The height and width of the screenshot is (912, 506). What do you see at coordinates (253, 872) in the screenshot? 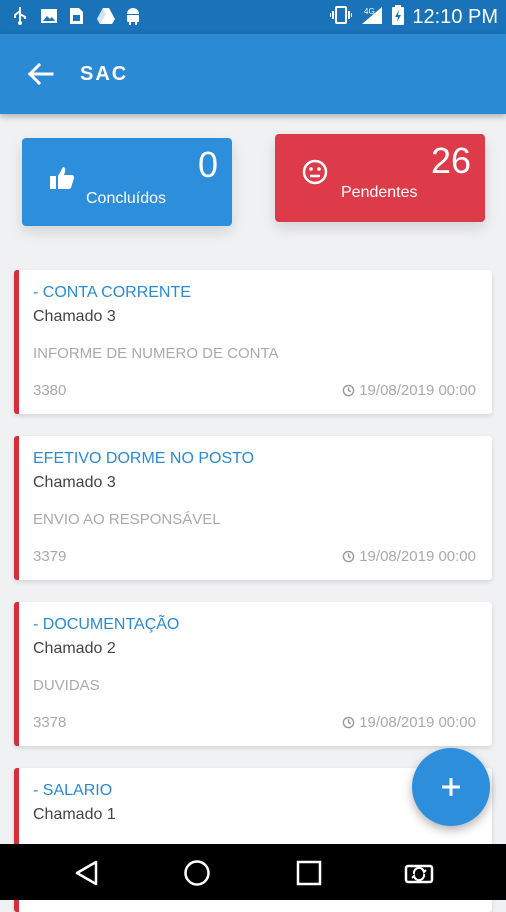
I see `navigation-bar` at bounding box center [253, 872].